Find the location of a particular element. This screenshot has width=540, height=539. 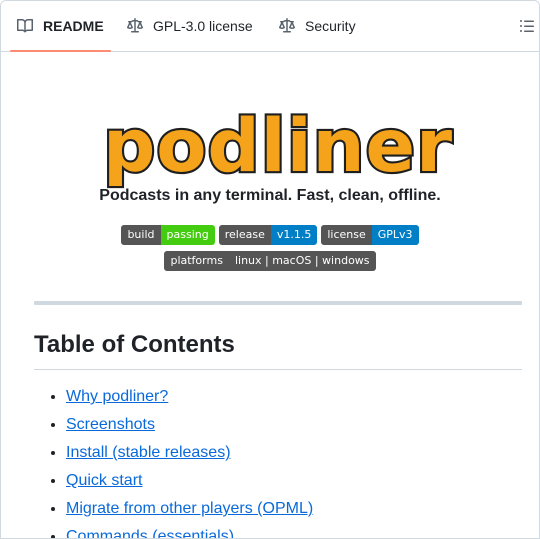

toc-link-why-podliner: Why podliner? is located at coordinates (117, 396).